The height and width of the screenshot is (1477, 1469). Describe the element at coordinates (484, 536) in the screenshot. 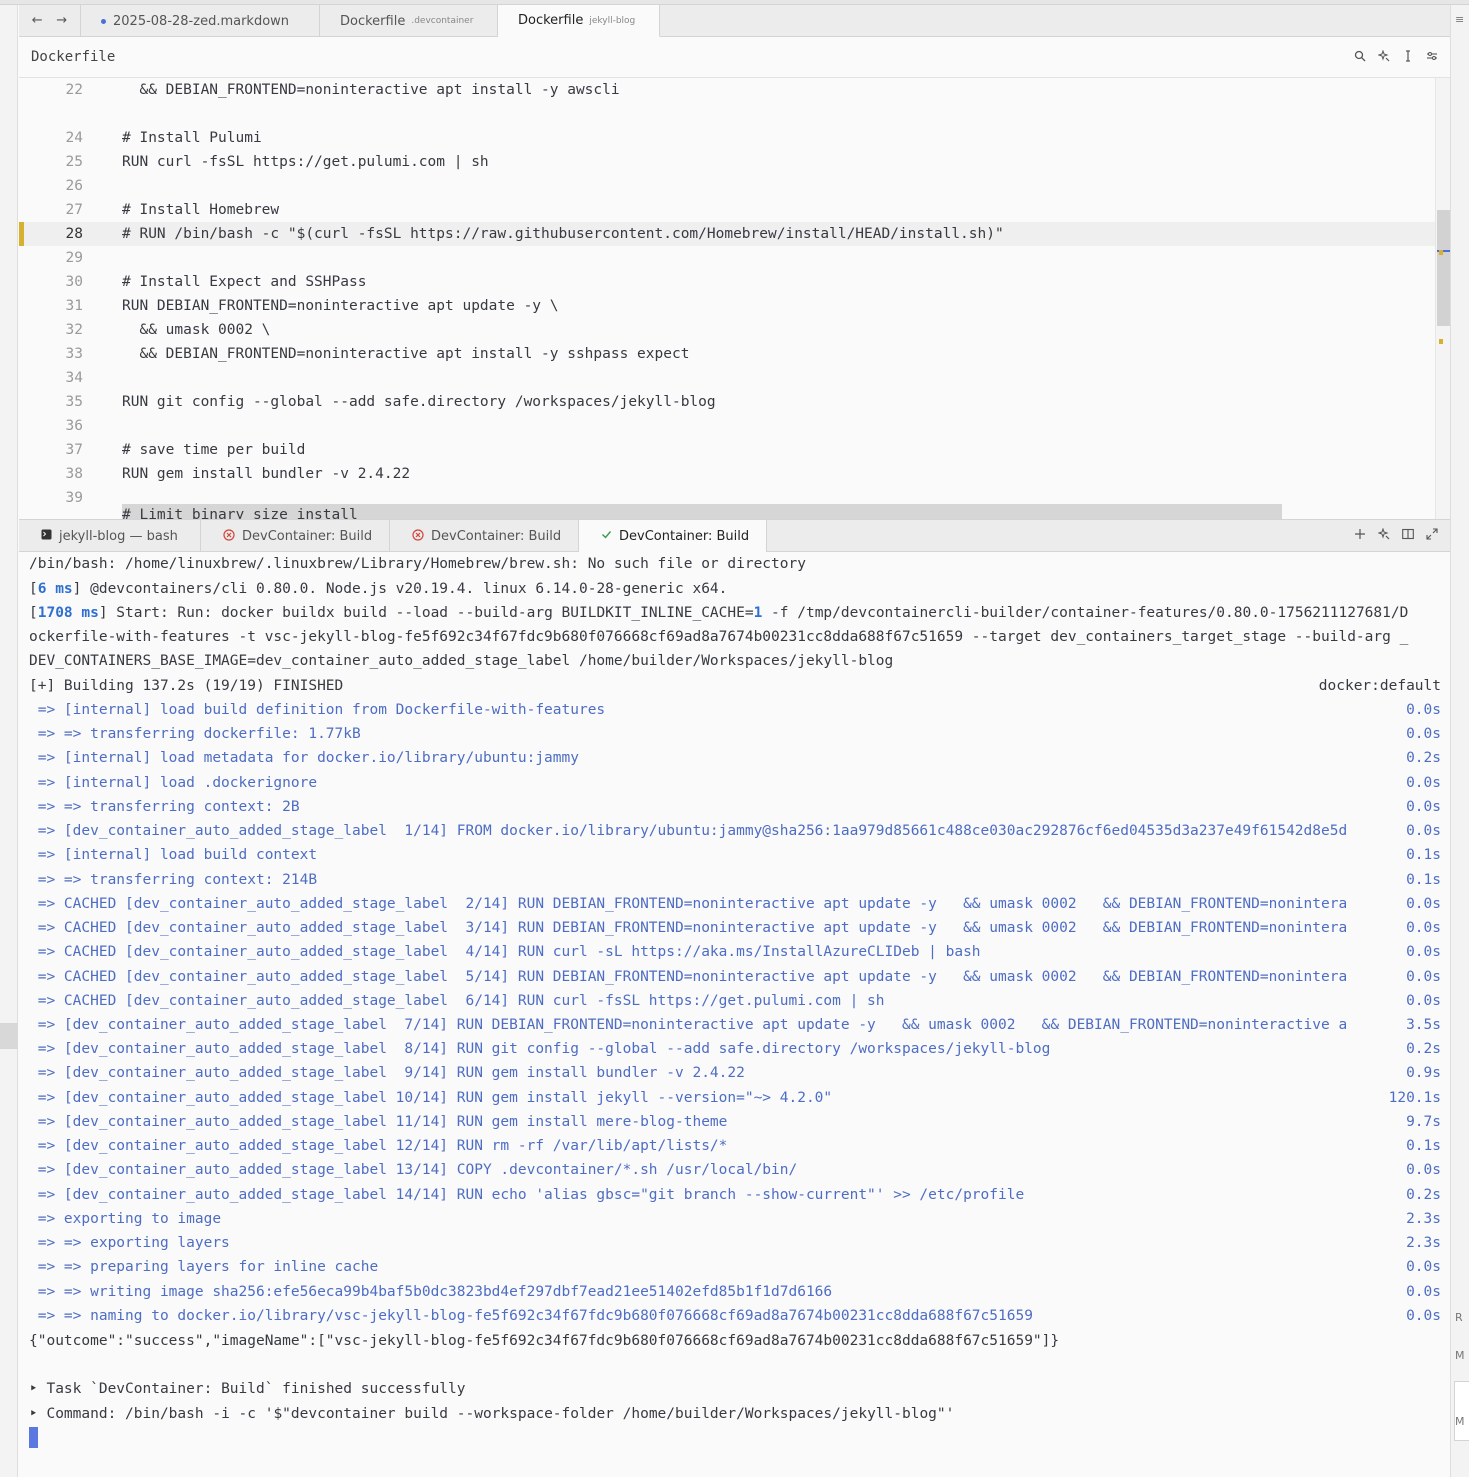

I see `tab-devcontainer-build-failed-2: DevContainer: Build` at that location.